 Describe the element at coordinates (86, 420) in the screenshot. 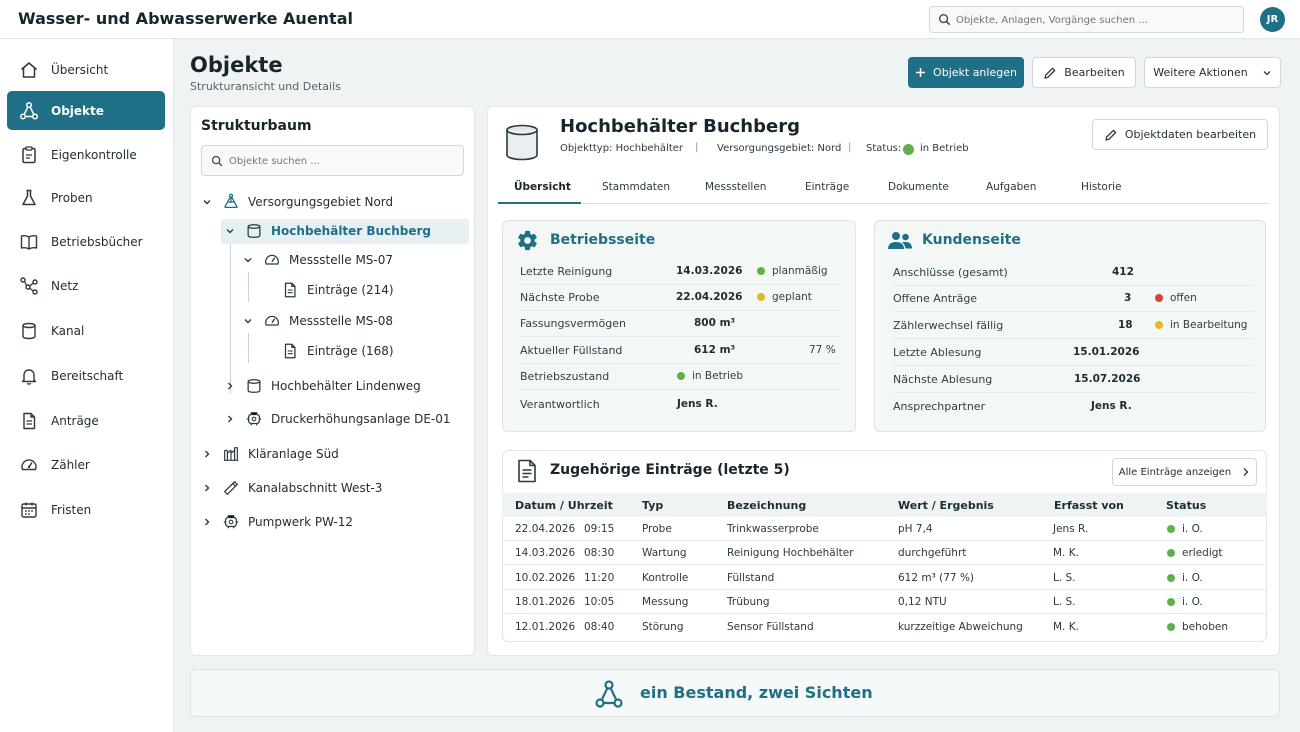

I see `sidebar-item-antraege: Anträge` at that location.